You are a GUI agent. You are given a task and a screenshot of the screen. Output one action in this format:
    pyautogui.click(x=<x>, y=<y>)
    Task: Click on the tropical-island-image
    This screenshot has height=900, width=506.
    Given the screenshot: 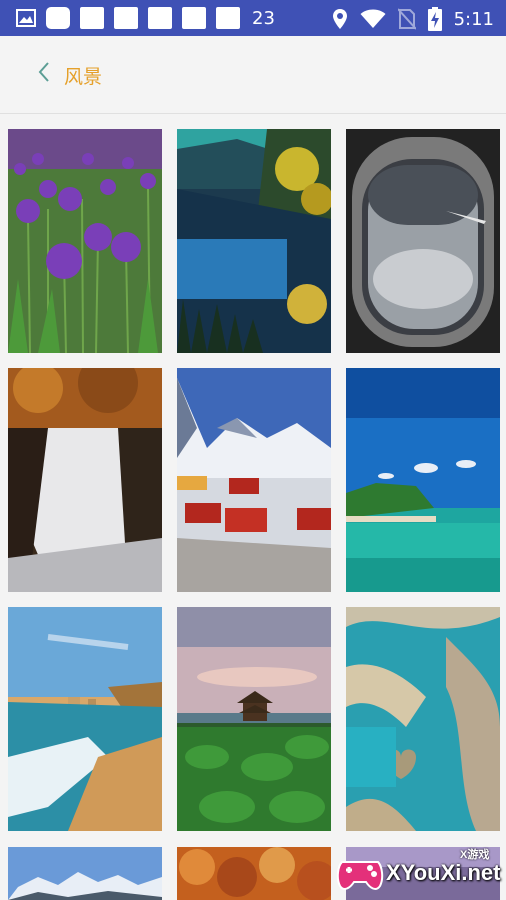 What is the action you would take?
    pyautogui.click(x=423, y=480)
    